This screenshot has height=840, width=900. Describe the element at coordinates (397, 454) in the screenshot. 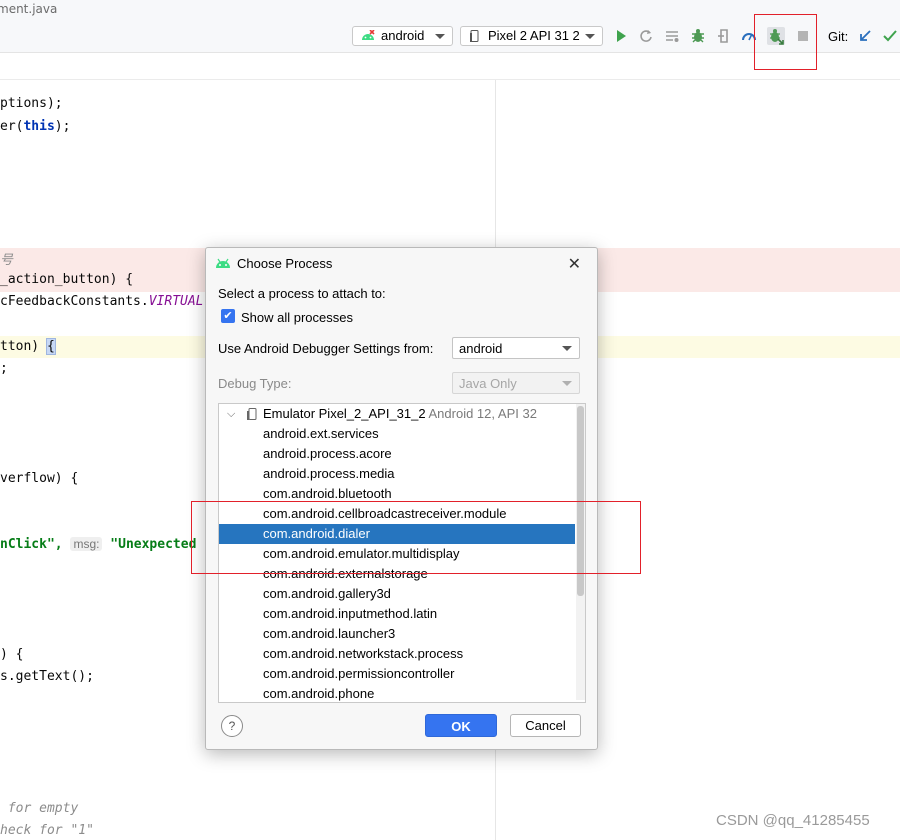

I see `process-item: android.process.acore` at that location.